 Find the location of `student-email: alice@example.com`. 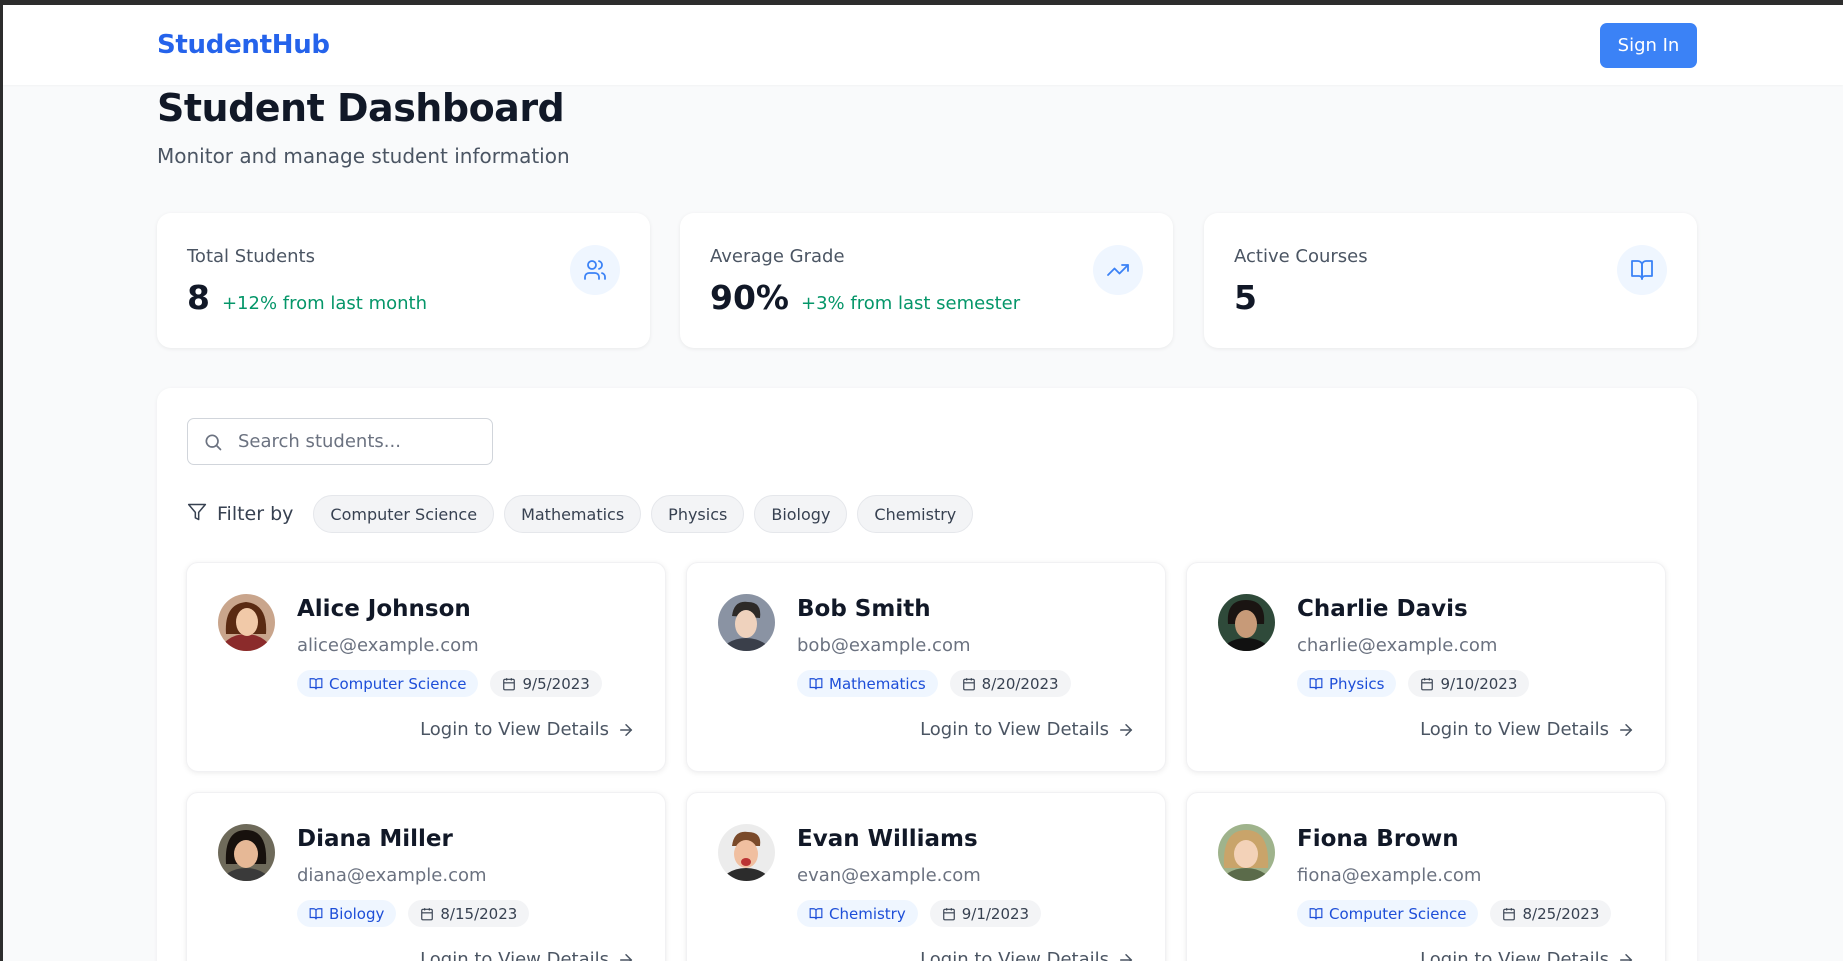

student-email: alice@example.com is located at coordinates (388, 645).